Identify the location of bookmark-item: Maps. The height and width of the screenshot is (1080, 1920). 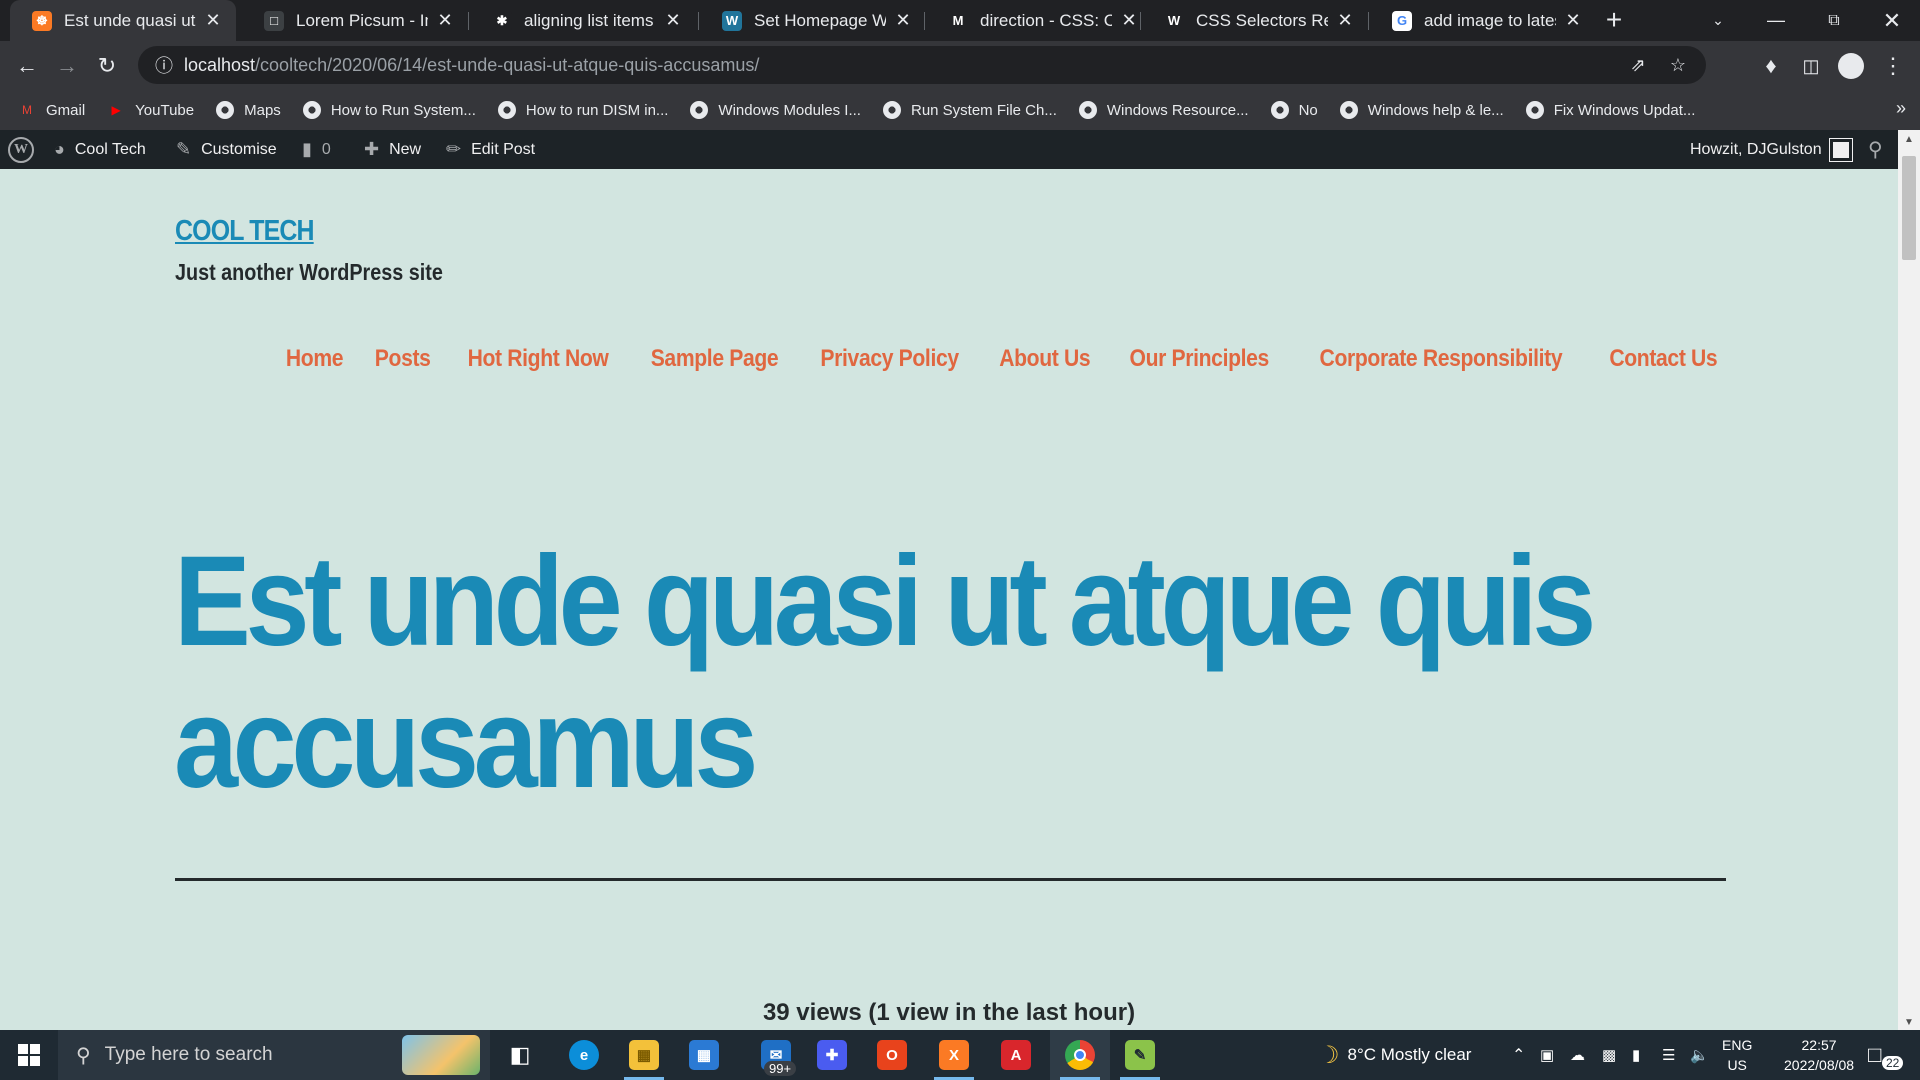
(248, 110).